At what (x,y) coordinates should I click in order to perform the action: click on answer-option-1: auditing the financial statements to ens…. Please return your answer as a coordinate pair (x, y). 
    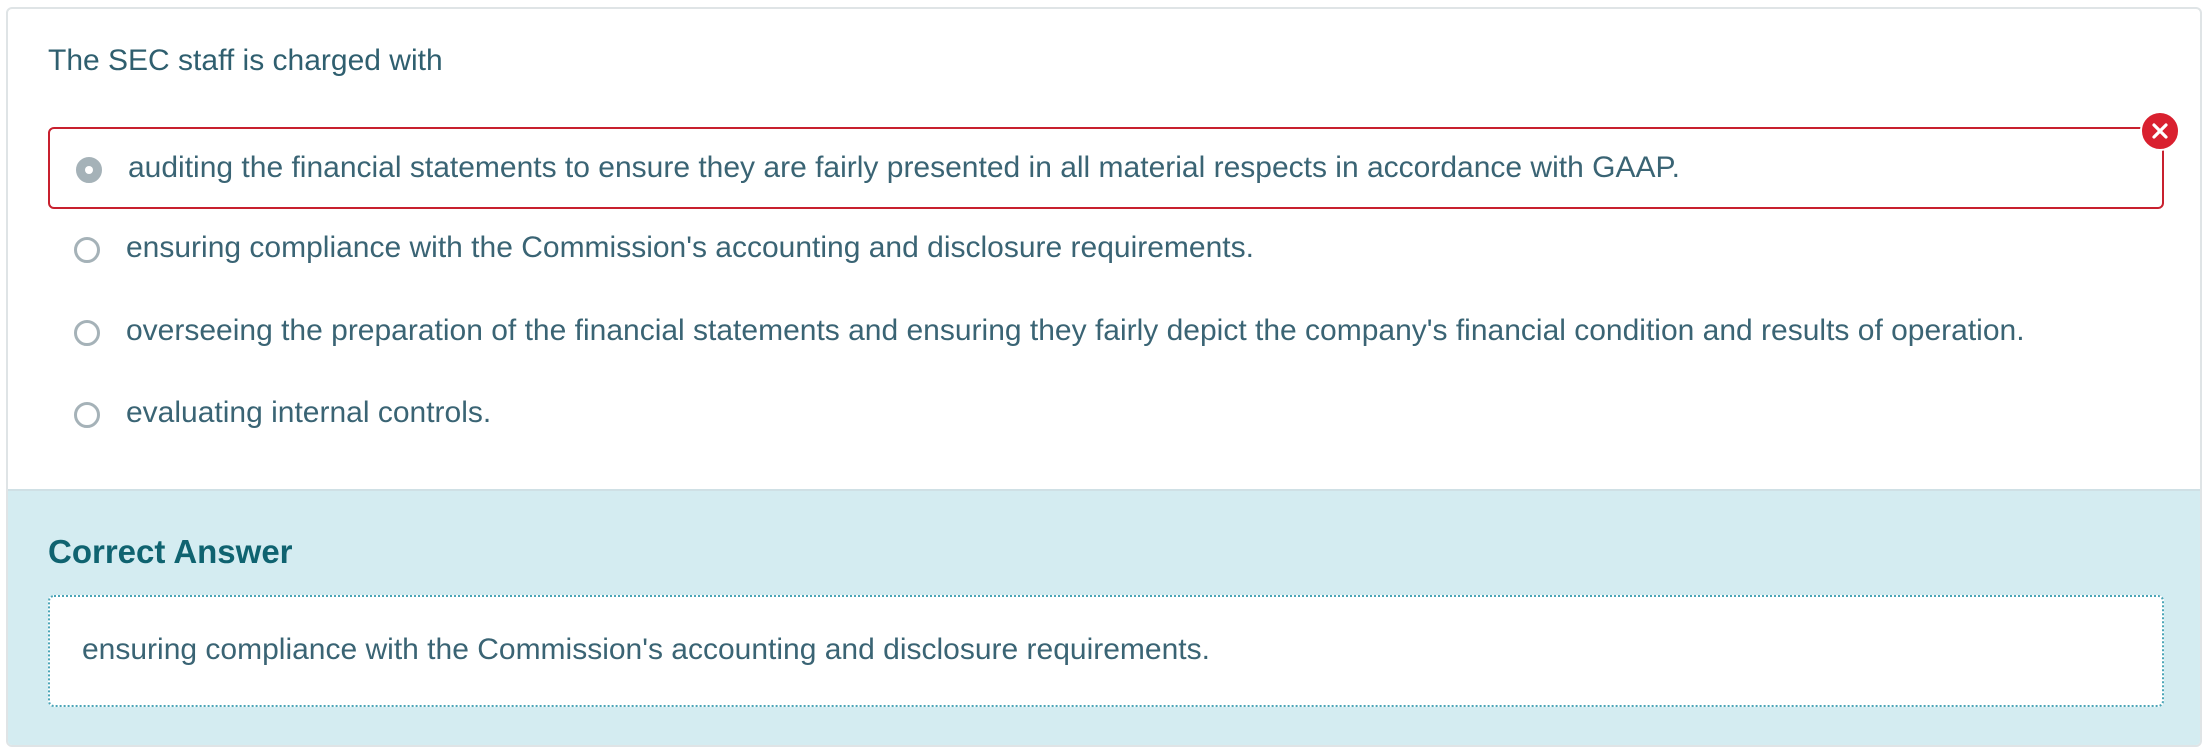
    Looking at the image, I should click on (1114, 160).